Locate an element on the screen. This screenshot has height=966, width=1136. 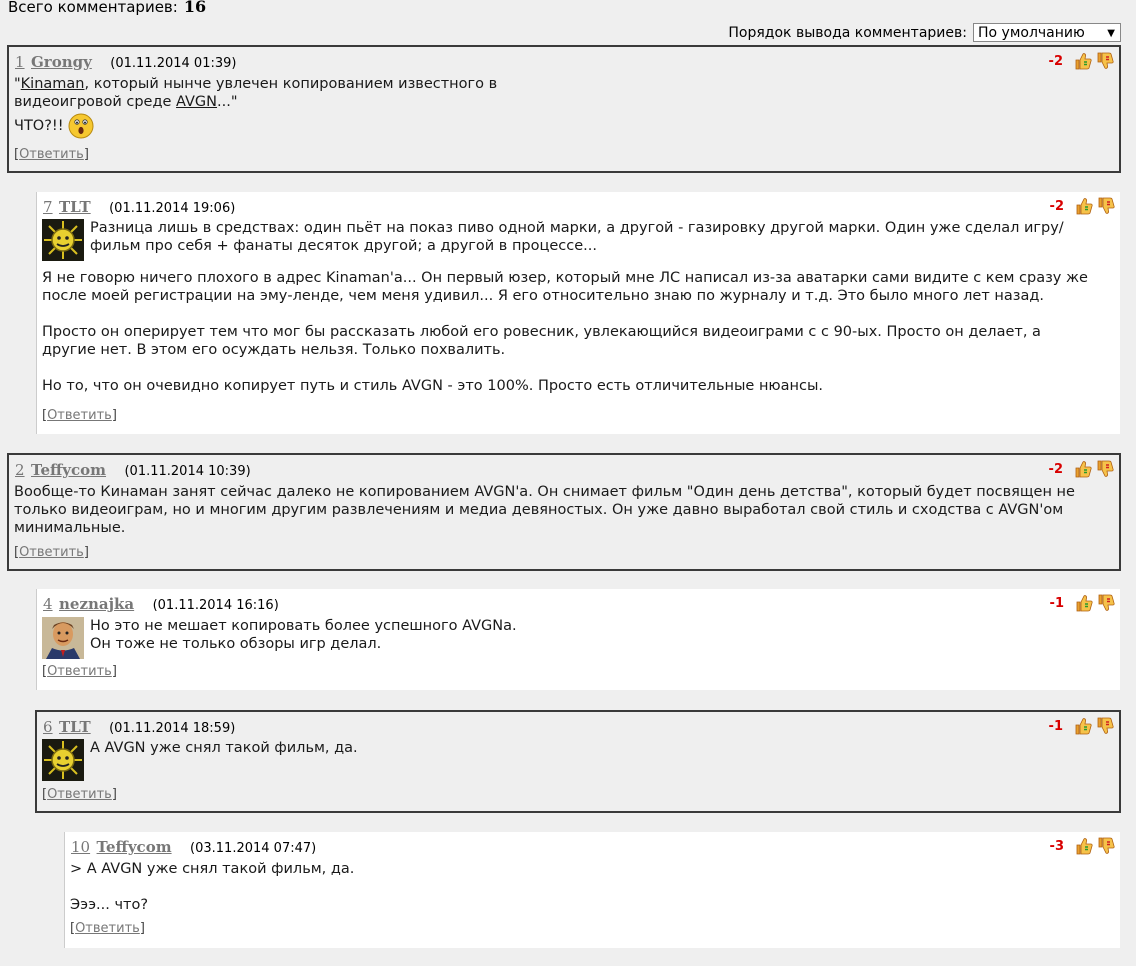
comment-text: Эээ... что? is located at coordinates (109, 905).